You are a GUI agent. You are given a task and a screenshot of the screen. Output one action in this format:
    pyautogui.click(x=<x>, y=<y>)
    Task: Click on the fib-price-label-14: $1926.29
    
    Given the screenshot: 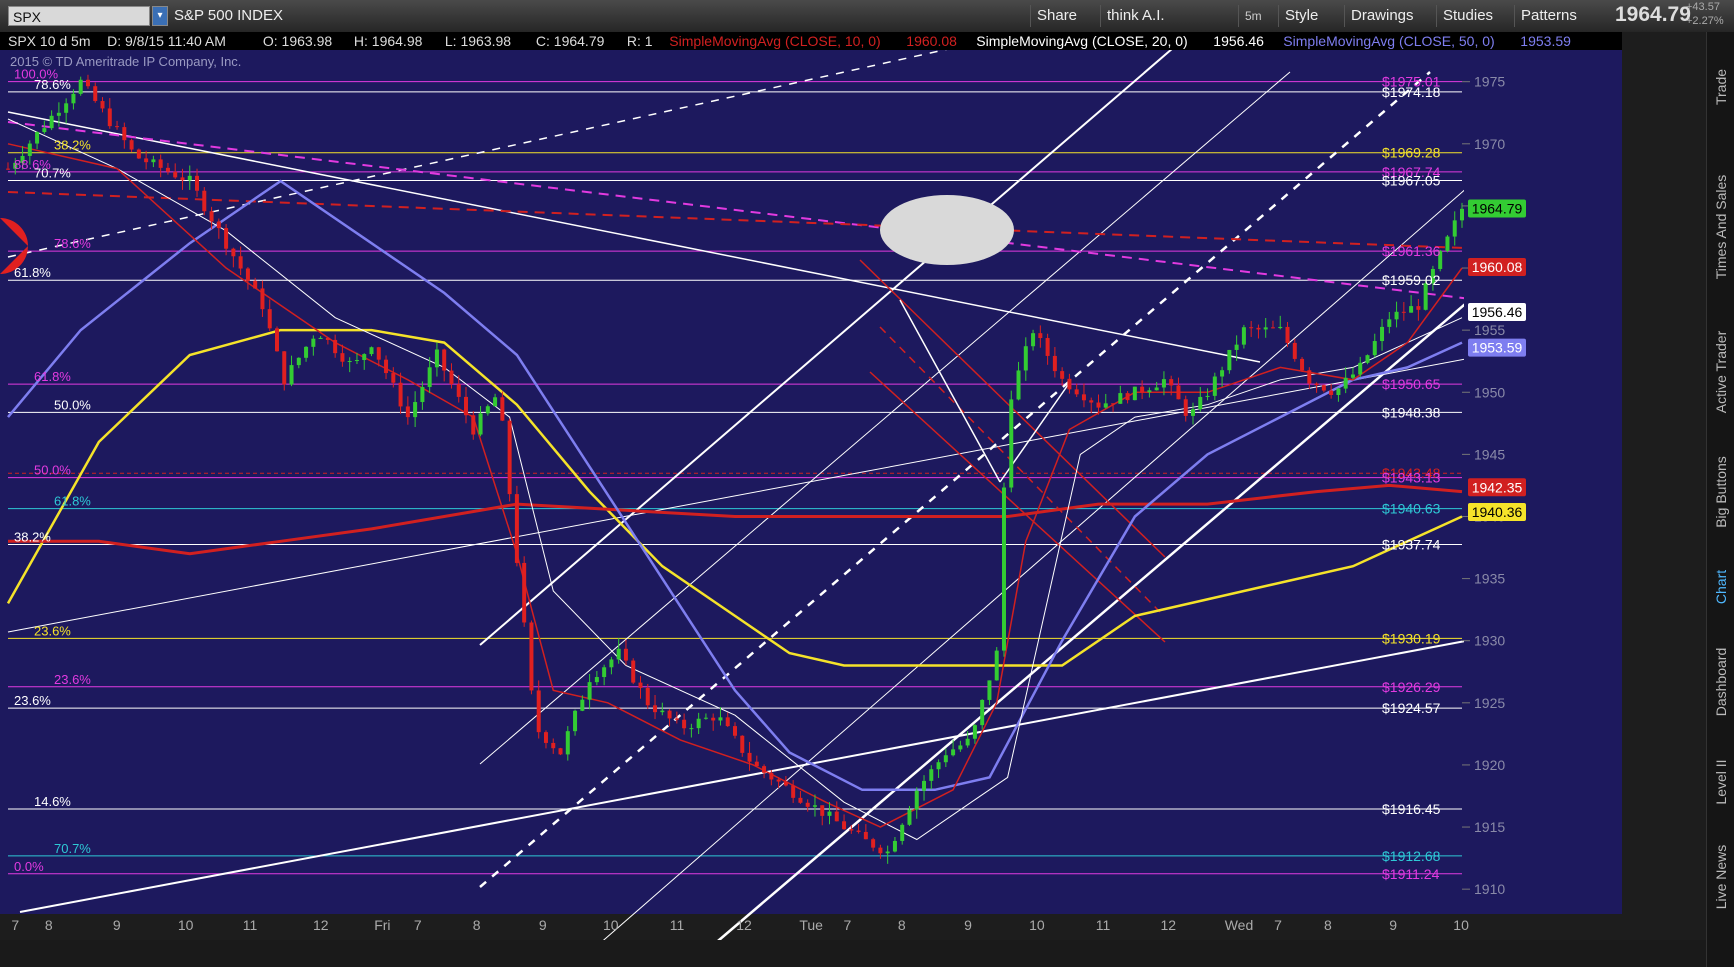 What is the action you would take?
    pyautogui.click(x=1411, y=687)
    